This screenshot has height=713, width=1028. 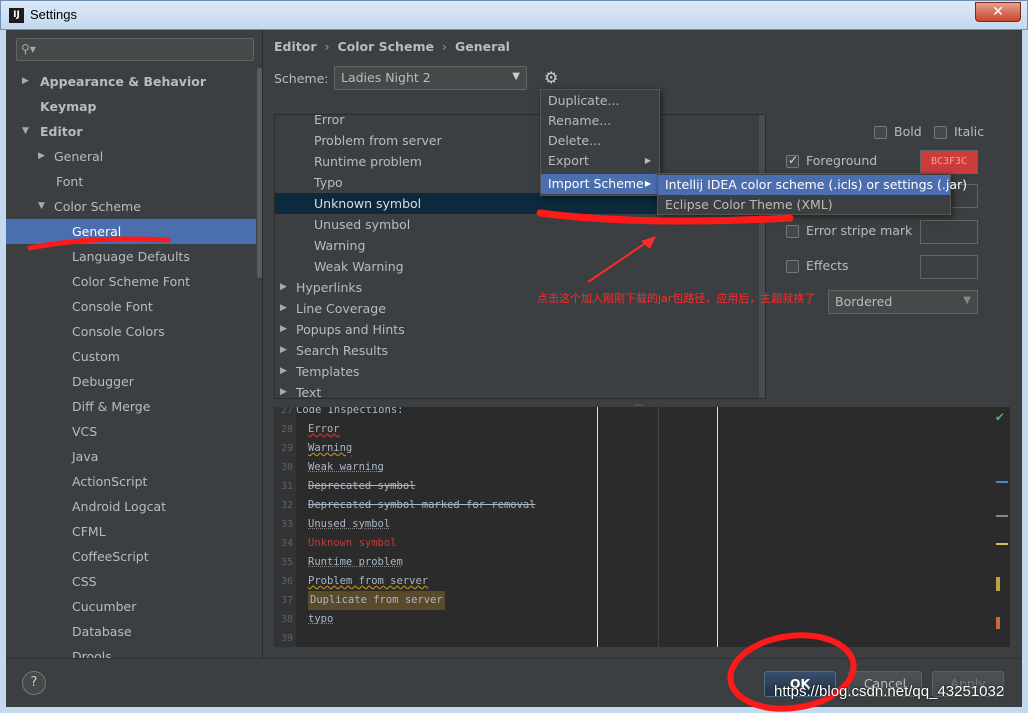 I want to click on attribute-item: Weak Warning, so click(x=517, y=266).